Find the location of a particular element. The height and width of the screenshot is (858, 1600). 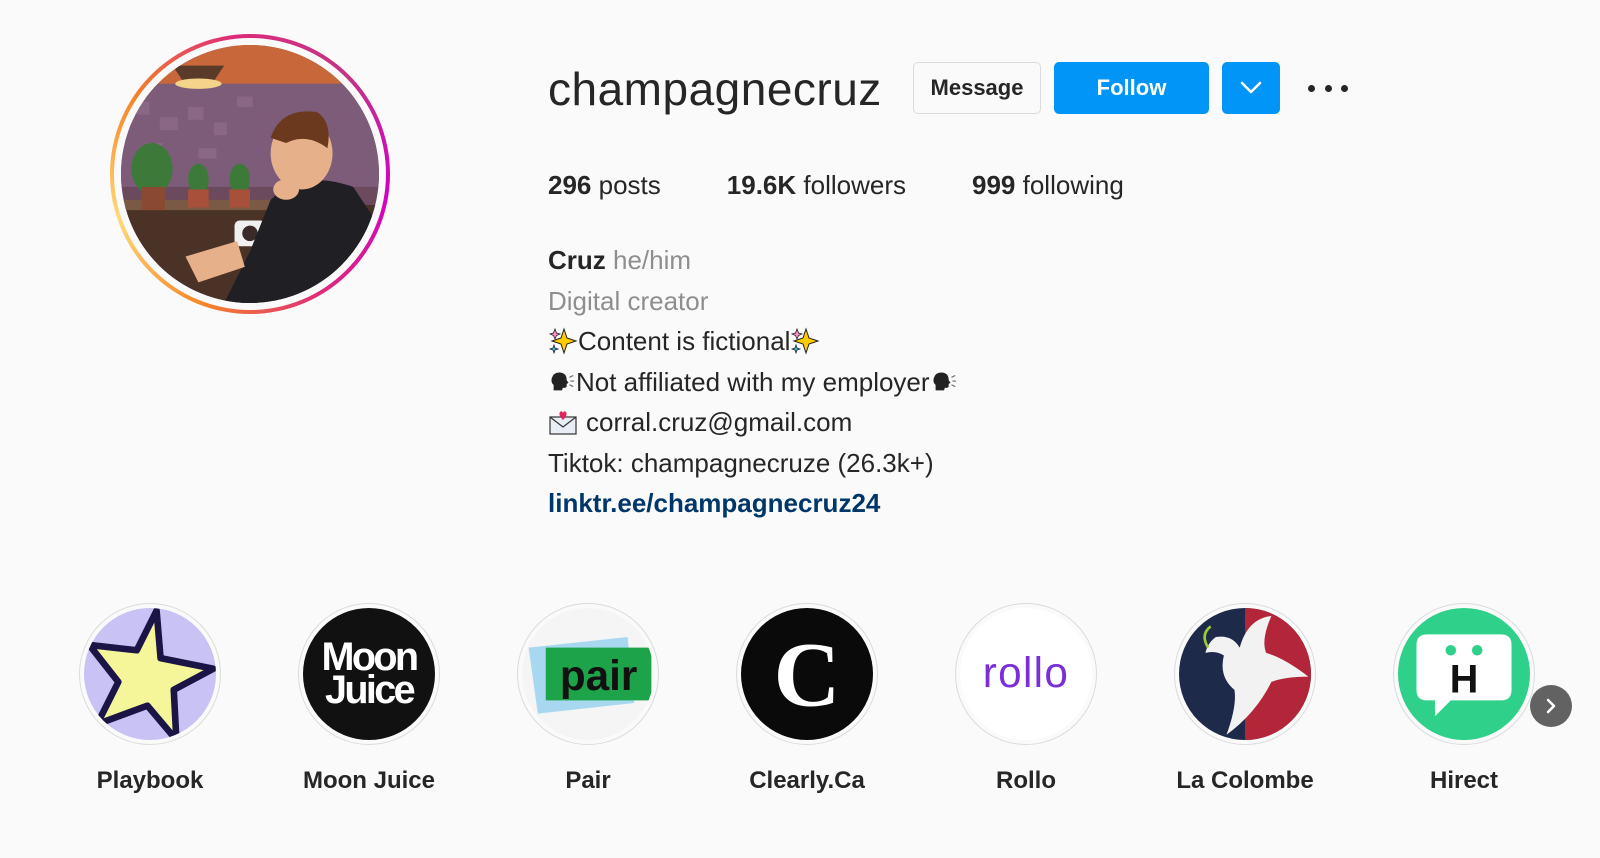

bio-line-affiliation: Not affiliated with my employer is located at coordinates (753, 382).